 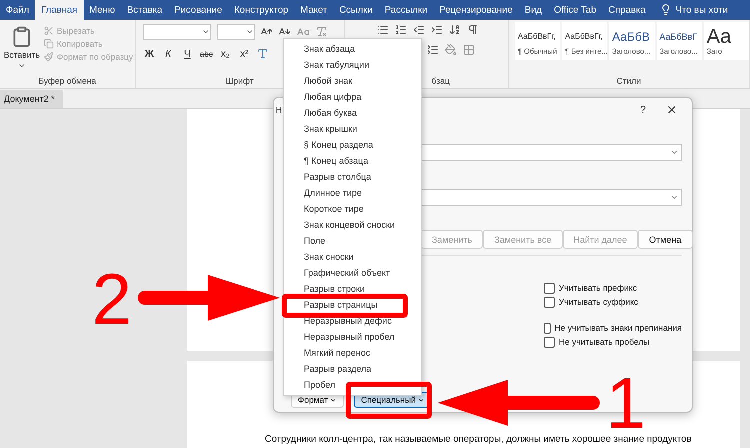 I want to click on menu-item: Разрыв строки, so click(x=327, y=289).